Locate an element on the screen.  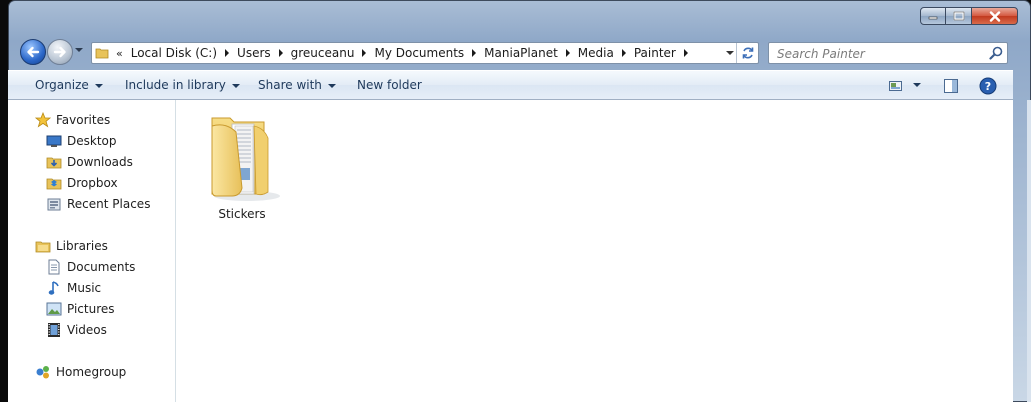
close-icon is located at coordinates (994, 16).